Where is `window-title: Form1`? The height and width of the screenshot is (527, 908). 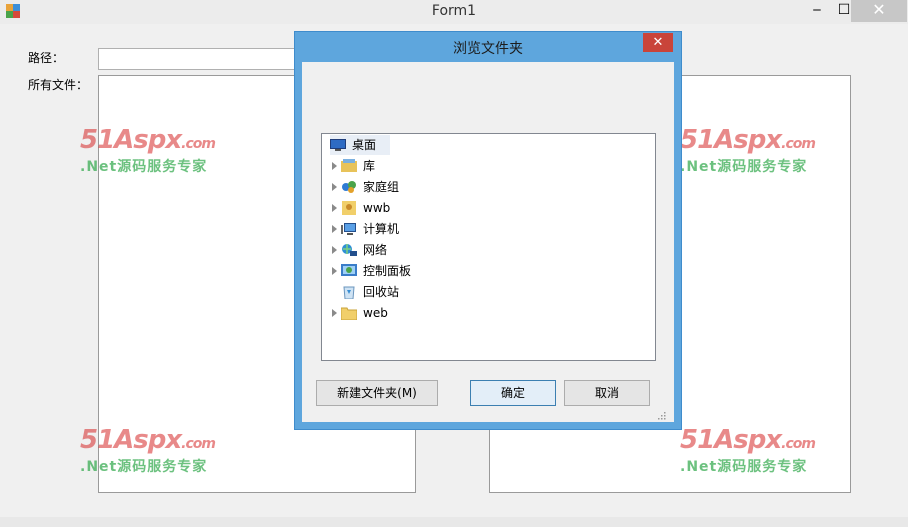
window-title: Form1 is located at coordinates (454, 11).